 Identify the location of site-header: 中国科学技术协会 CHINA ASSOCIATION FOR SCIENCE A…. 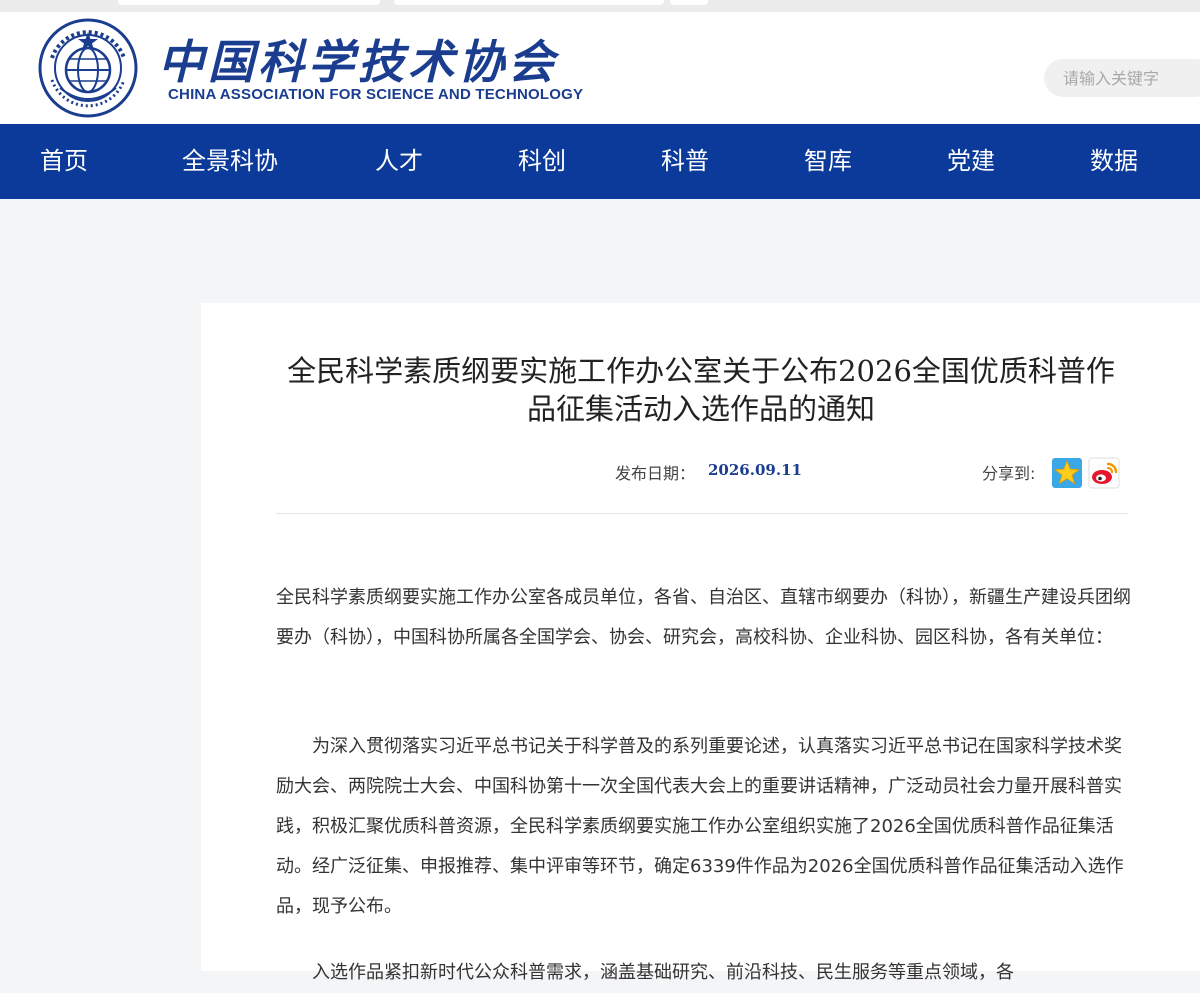
(600, 68).